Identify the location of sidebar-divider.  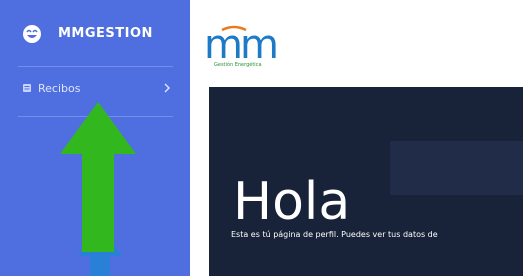
(95, 66).